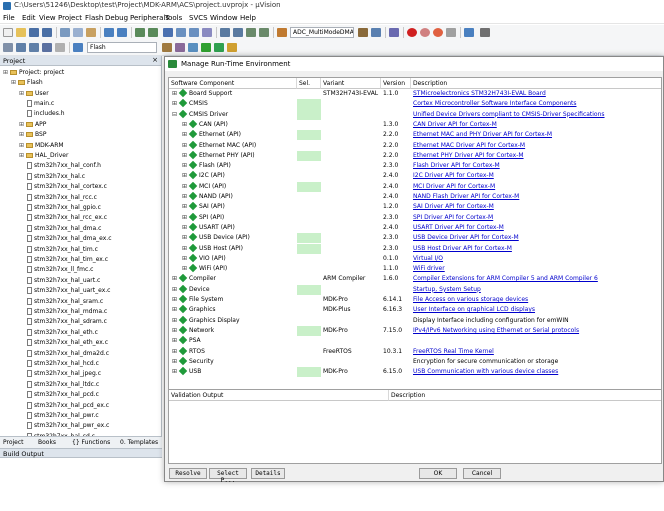 The width and height of the screenshot is (664, 511). Describe the element at coordinates (207, 32) in the screenshot. I see `bookmark-clear-icon` at that location.